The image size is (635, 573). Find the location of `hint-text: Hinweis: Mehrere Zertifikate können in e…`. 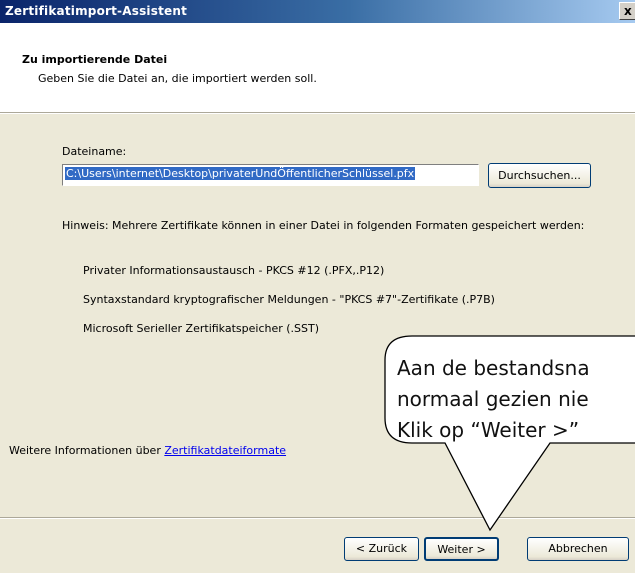

hint-text: Hinweis: Mehrere Zertifikate können in e… is located at coordinates (323, 225).